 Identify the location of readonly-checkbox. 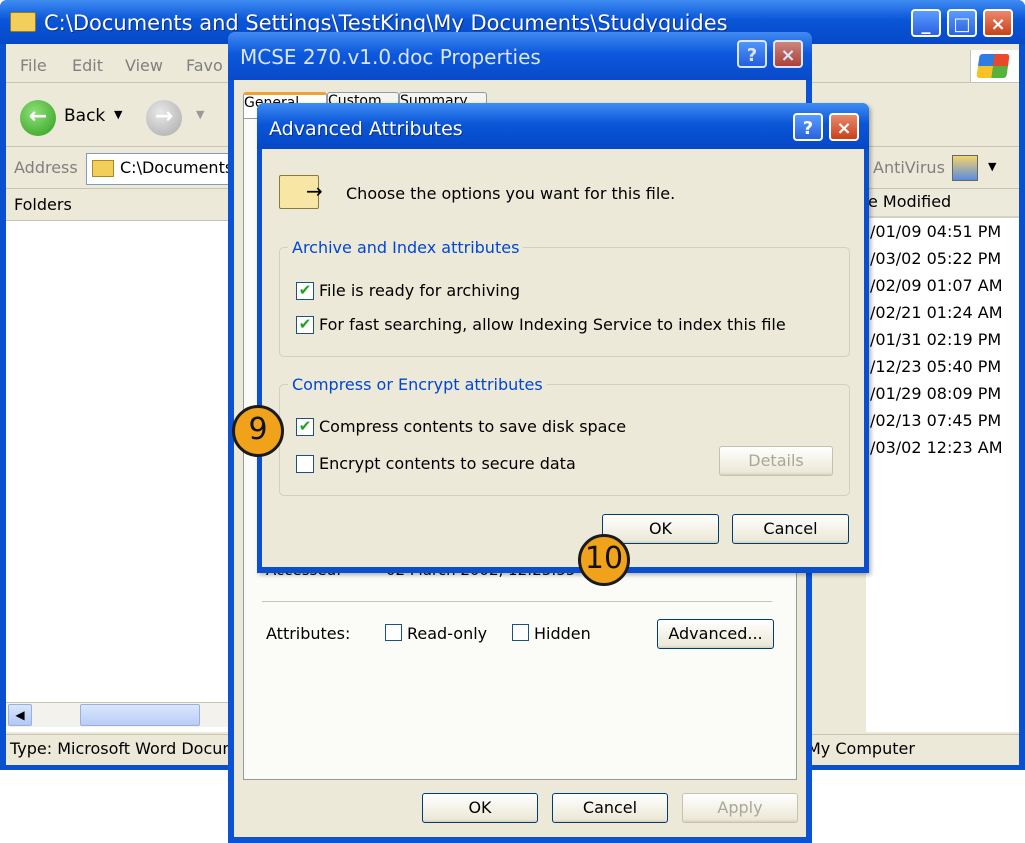
(393, 632).